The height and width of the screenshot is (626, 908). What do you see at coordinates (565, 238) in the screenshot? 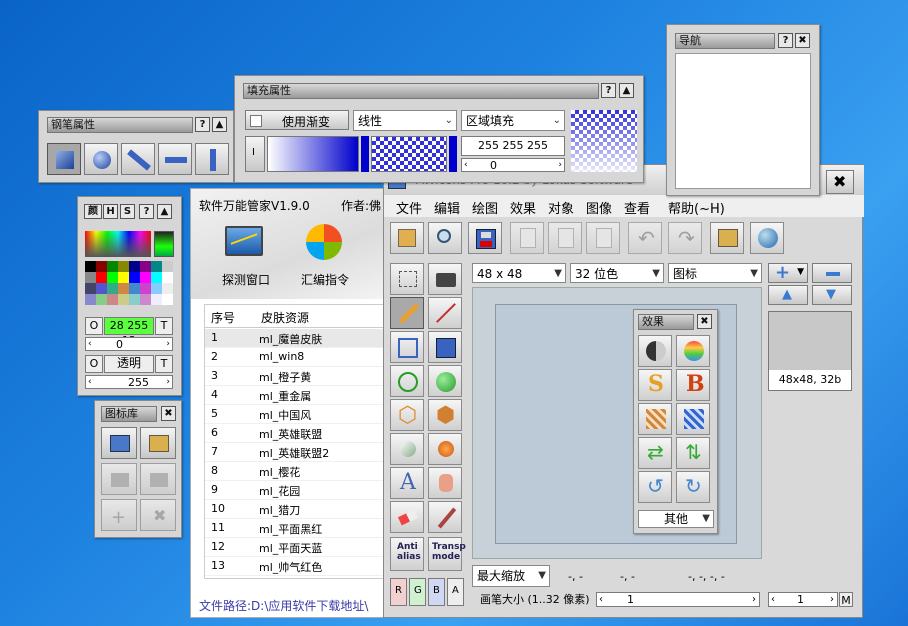
I see `toolbar-copy-button` at bounding box center [565, 238].